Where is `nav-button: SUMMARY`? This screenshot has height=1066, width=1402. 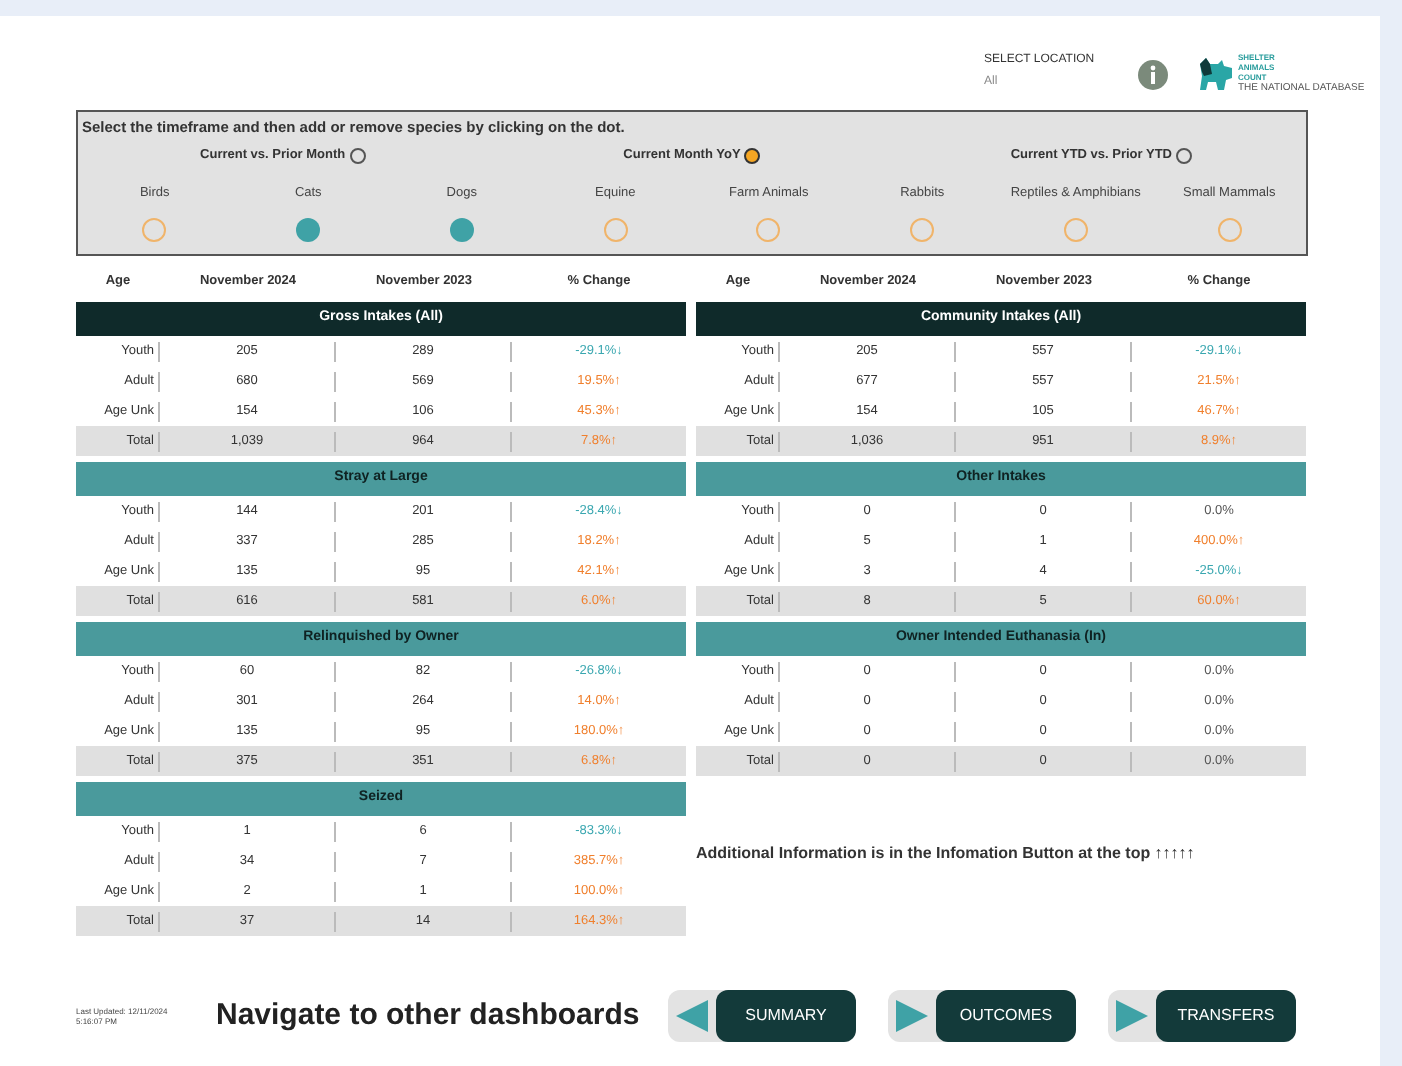 nav-button: SUMMARY is located at coordinates (762, 1016).